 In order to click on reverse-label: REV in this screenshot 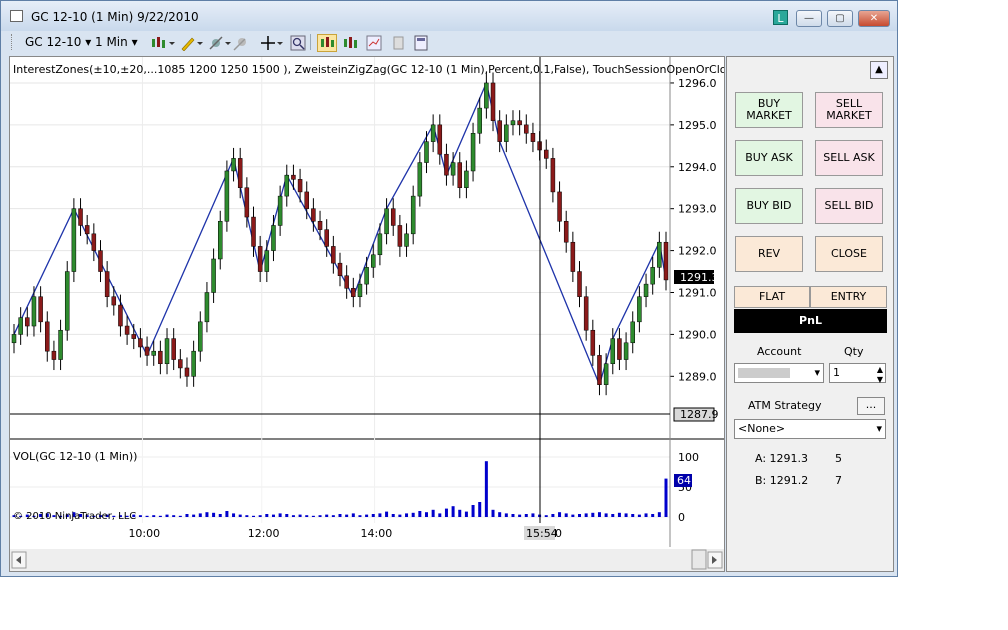, I will do `click(769, 253)`.